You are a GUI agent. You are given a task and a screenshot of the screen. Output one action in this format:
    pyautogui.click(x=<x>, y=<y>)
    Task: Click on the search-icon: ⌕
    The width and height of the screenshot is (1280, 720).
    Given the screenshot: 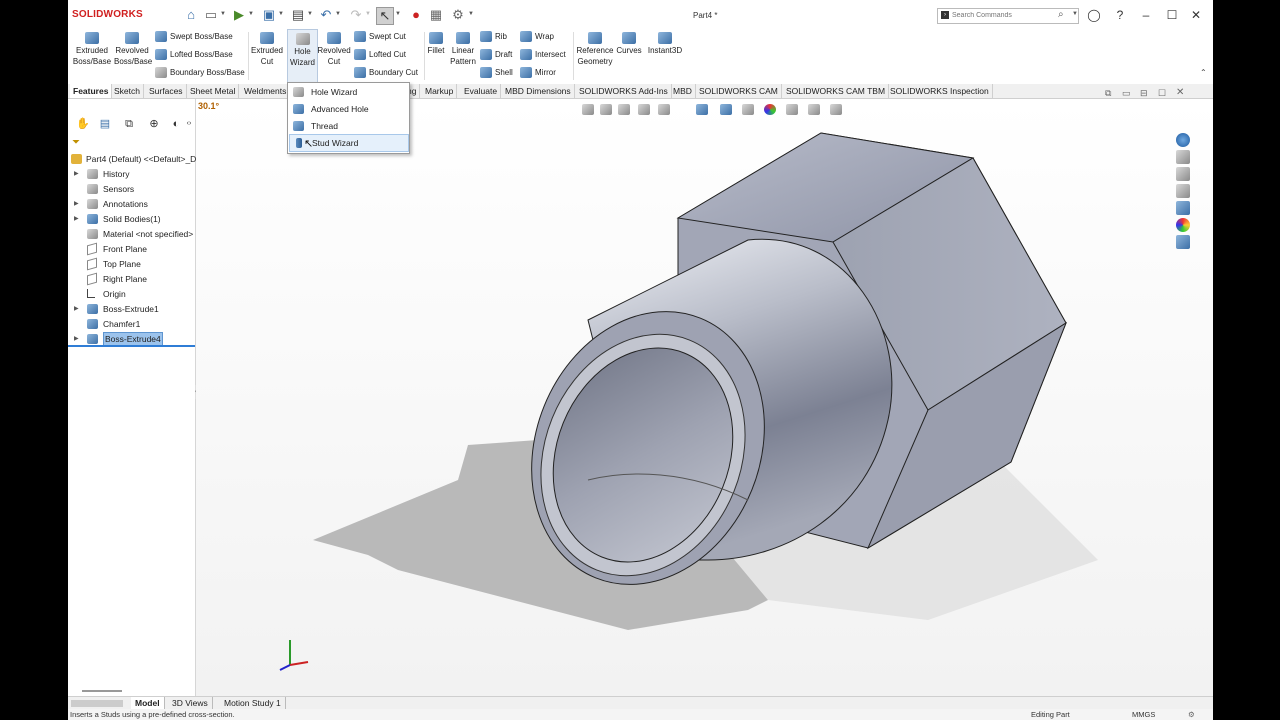 What is the action you would take?
    pyautogui.click(x=1061, y=14)
    